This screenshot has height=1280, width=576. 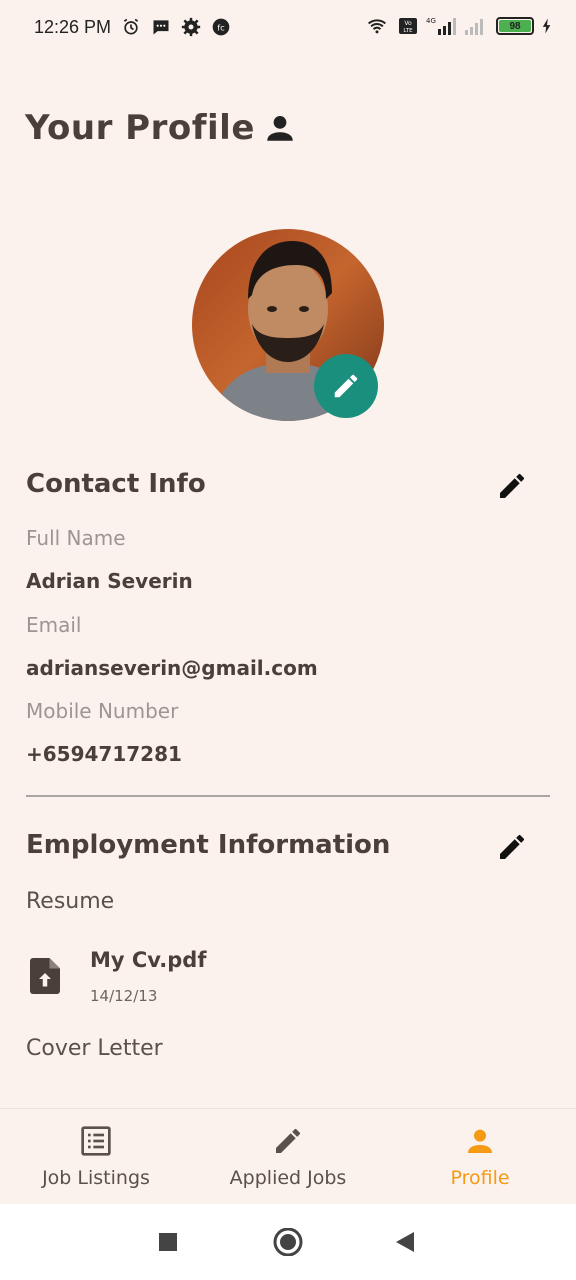 What do you see at coordinates (109, 581) in the screenshot?
I see `full-name-value: Adrian Severin` at bounding box center [109, 581].